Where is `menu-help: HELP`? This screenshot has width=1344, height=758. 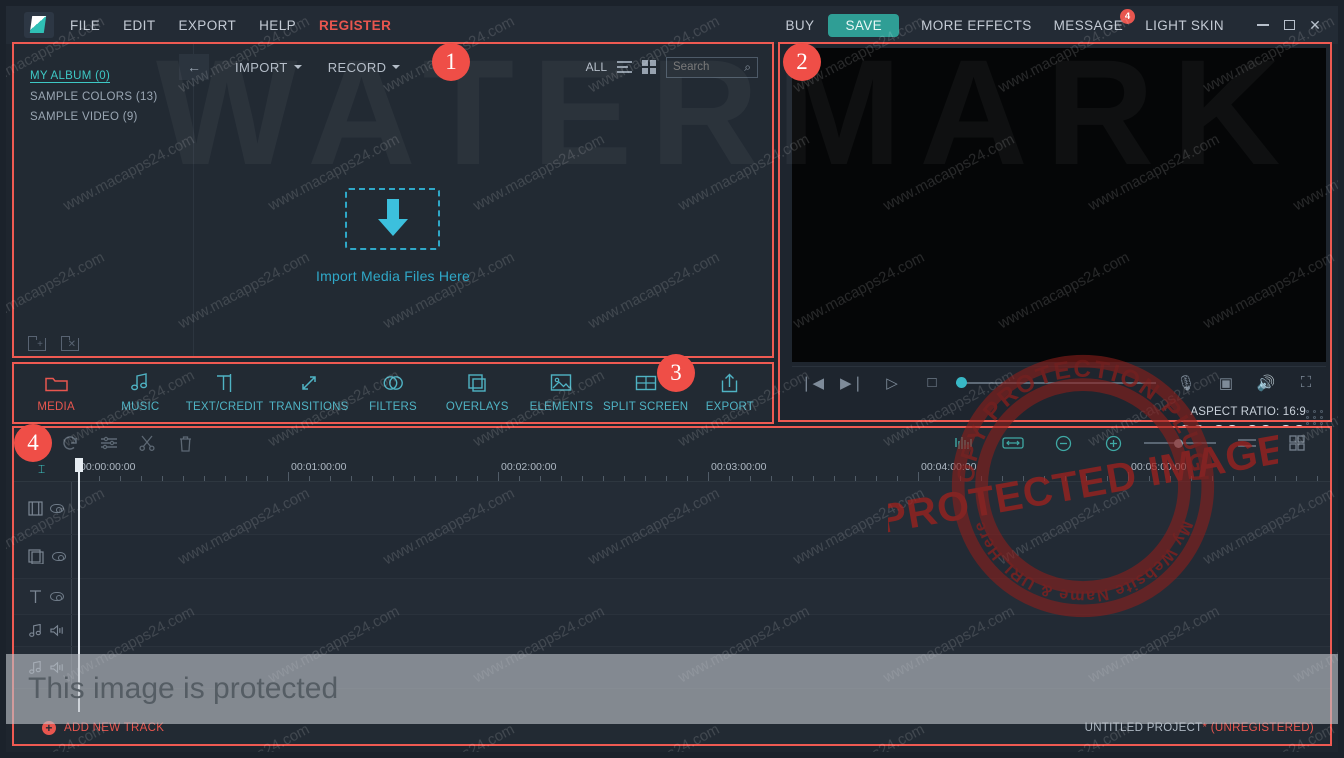 menu-help: HELP is located at coordinates (277, 25).